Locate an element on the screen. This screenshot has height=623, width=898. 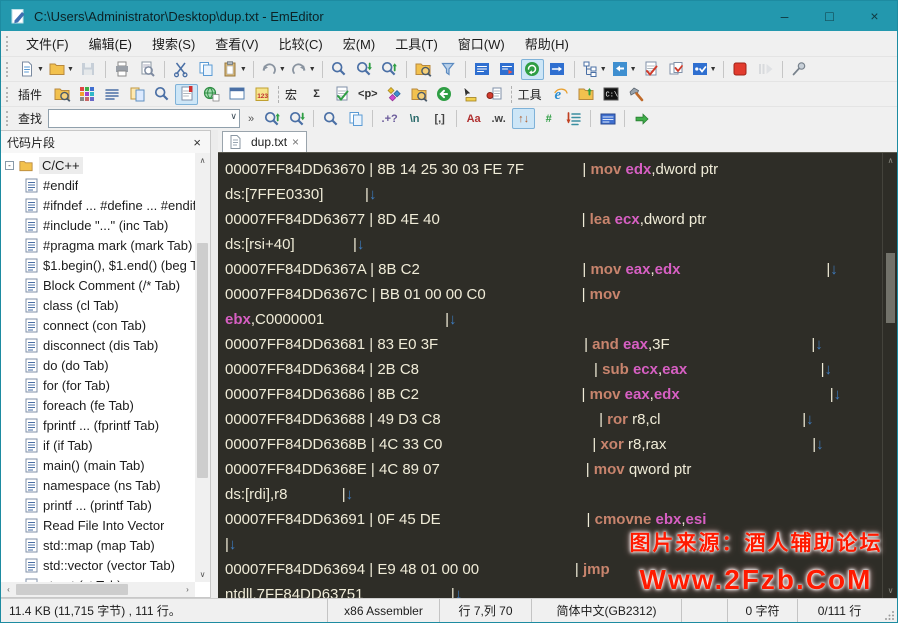
wrap-by-page is located at coordinates (557, 69).